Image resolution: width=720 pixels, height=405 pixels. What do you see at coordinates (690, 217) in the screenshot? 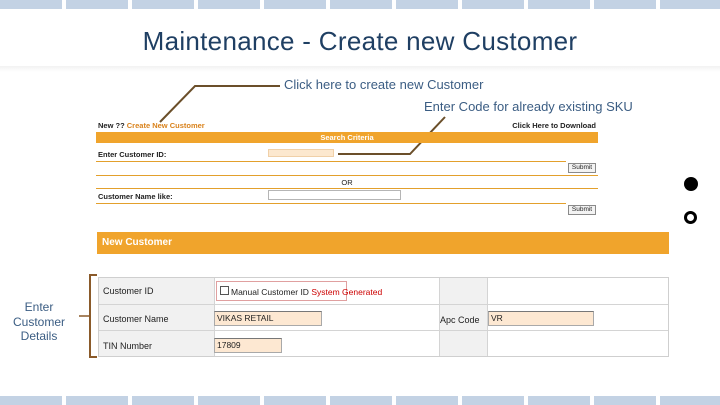
I see `bullet-ring` at bounding box center [690, 217].